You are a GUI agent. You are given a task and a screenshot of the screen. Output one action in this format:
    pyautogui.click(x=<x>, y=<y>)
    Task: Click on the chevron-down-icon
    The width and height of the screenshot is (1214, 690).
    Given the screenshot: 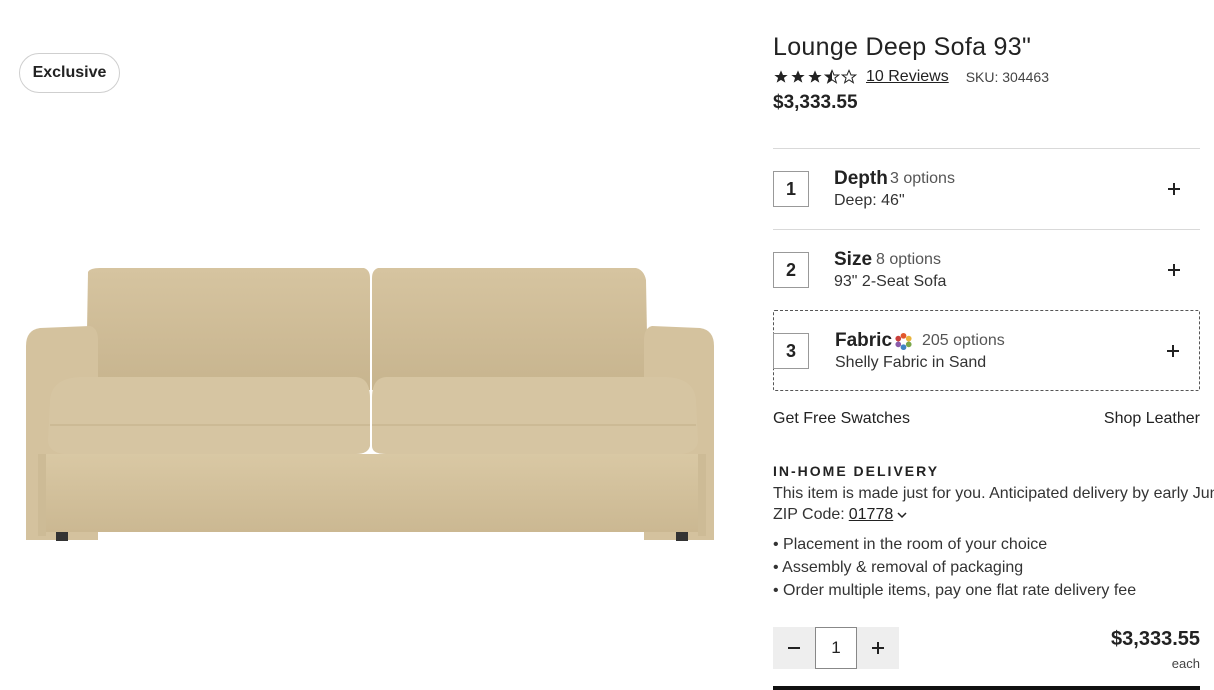 What is the action you would take?
    pyautogui.click(x=902, y=515)
    